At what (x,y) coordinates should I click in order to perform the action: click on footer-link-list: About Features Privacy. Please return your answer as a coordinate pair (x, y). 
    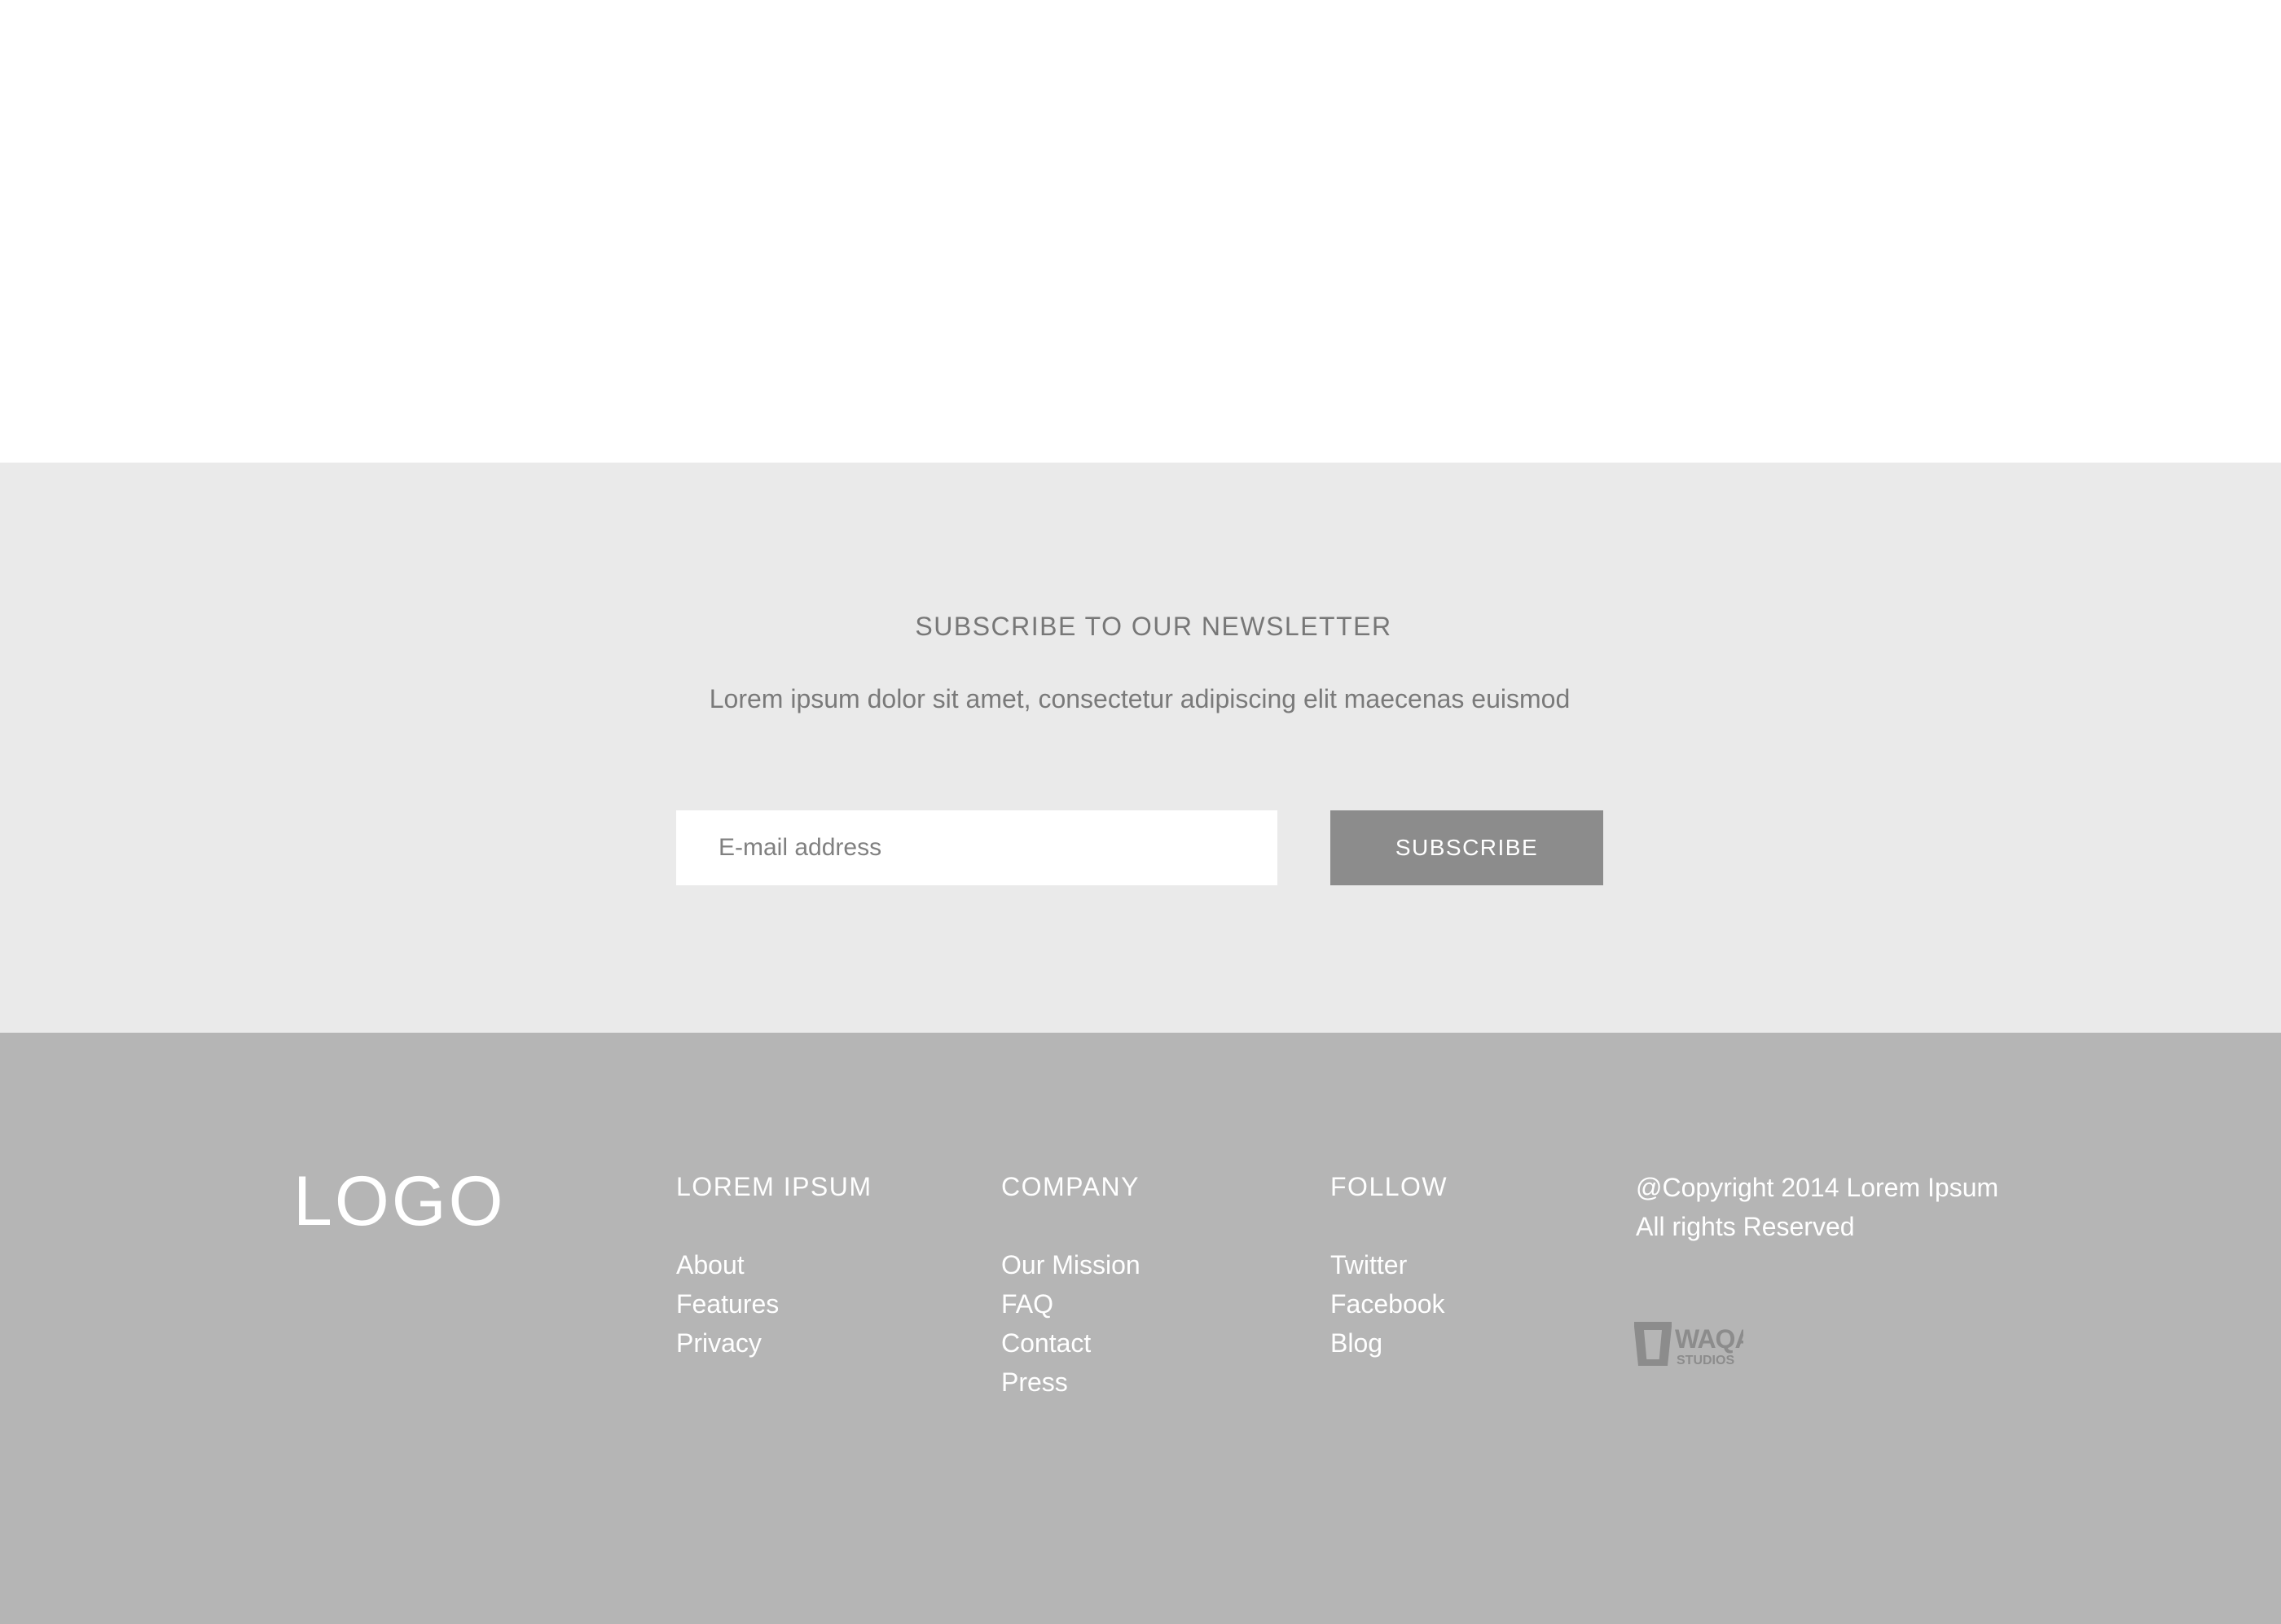
    Looking at the image, I should click on (774, 1304).